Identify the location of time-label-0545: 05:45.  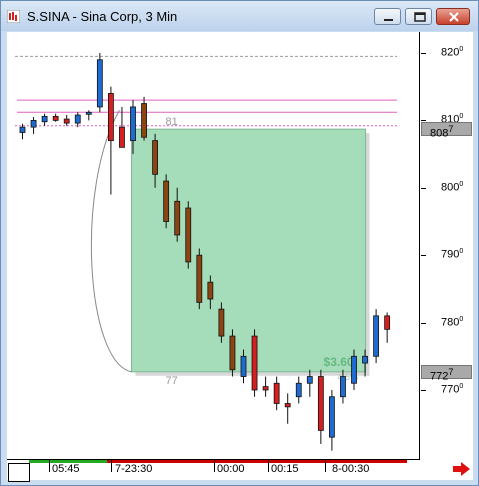
(66, 469).